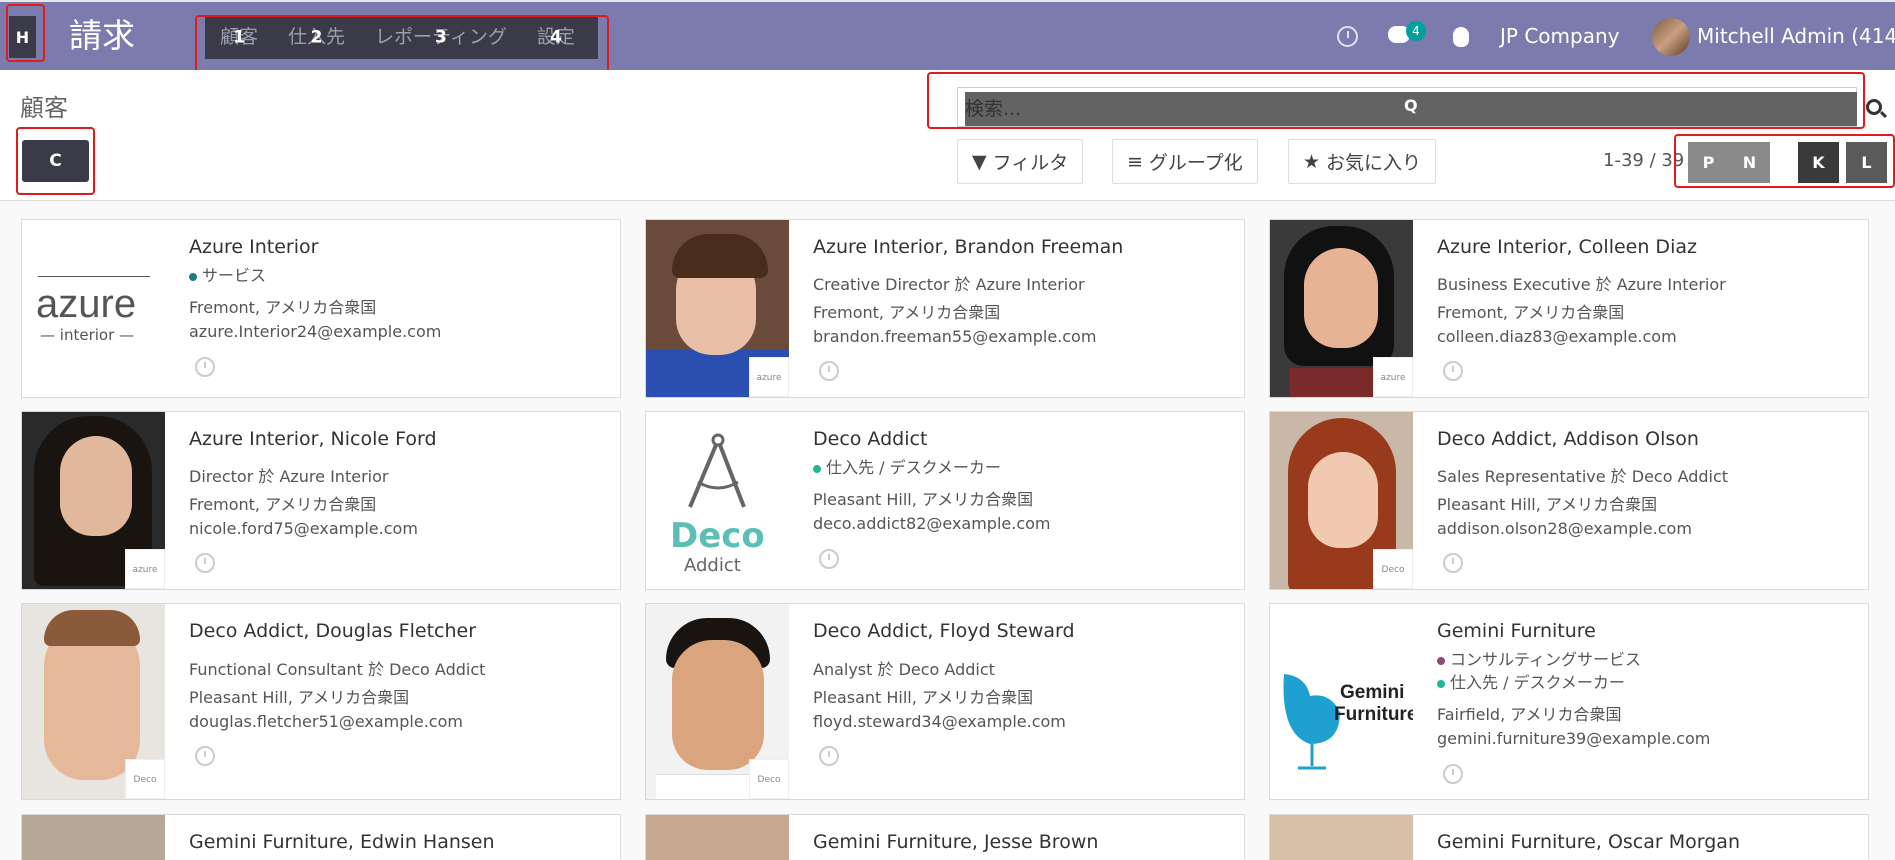 This screenshot has height=860, width=1895. Describe the element at coordinates (1030, 163) in the screenshot. I see `filter-label: フィルタ` at that location.